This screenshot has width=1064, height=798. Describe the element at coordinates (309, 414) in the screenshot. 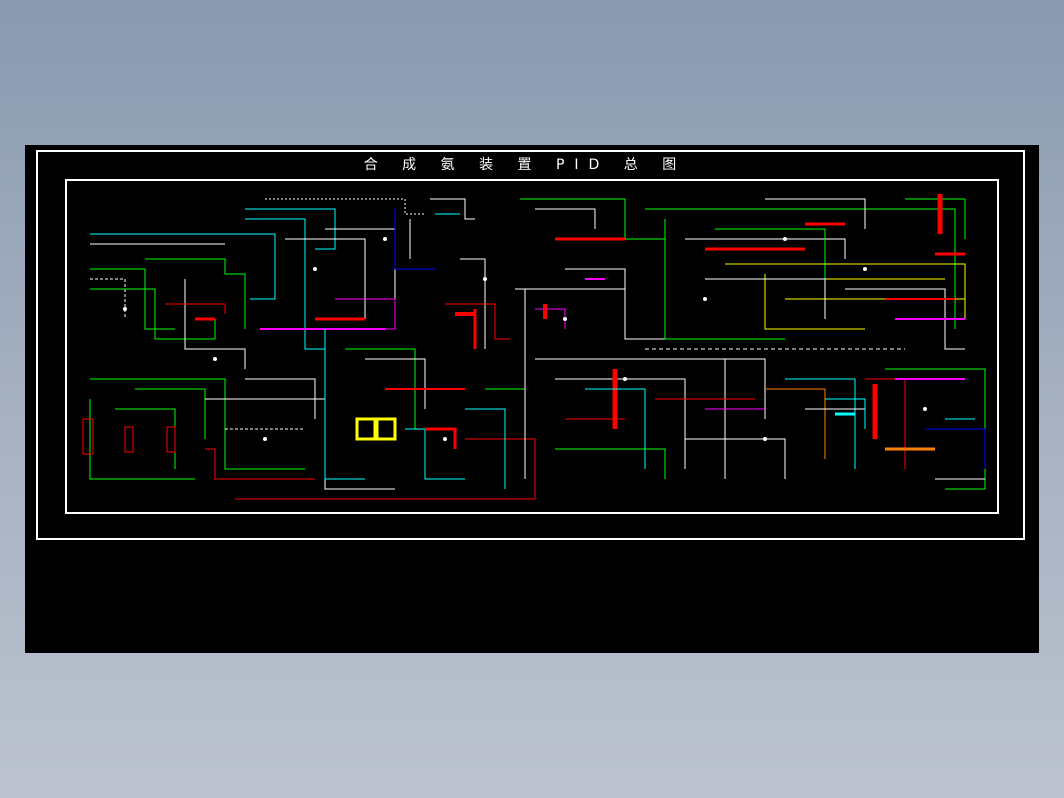

I see `pid-lower-left-section` at that location.